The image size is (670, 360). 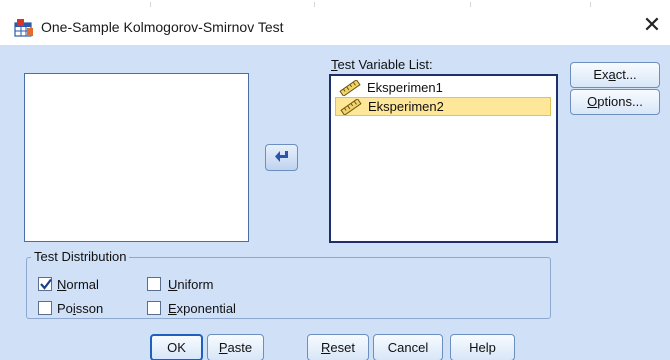 I want to click on list-item-eksperimen2: Eksperimen2, so click(x=443, y=106).